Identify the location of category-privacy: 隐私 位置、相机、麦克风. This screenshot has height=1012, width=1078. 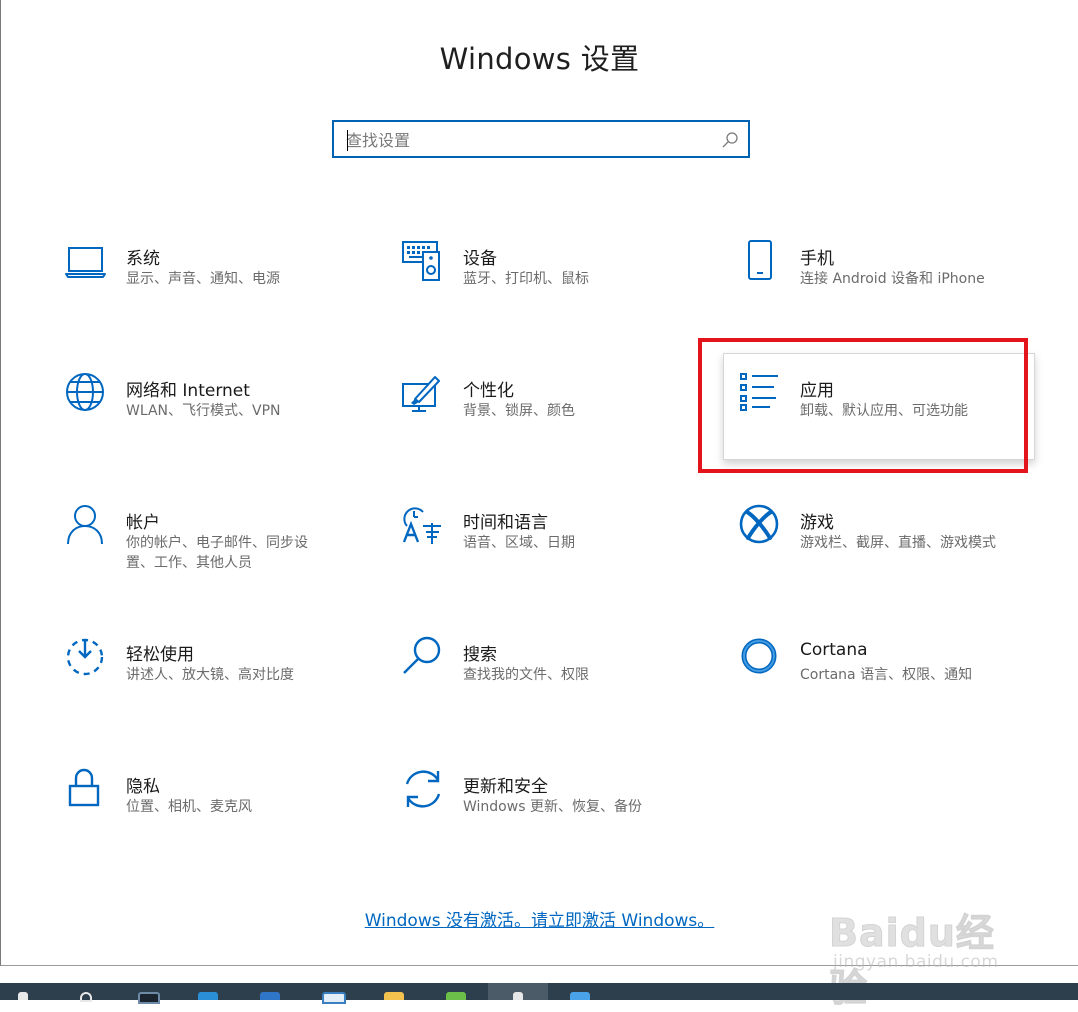
(214, 813).